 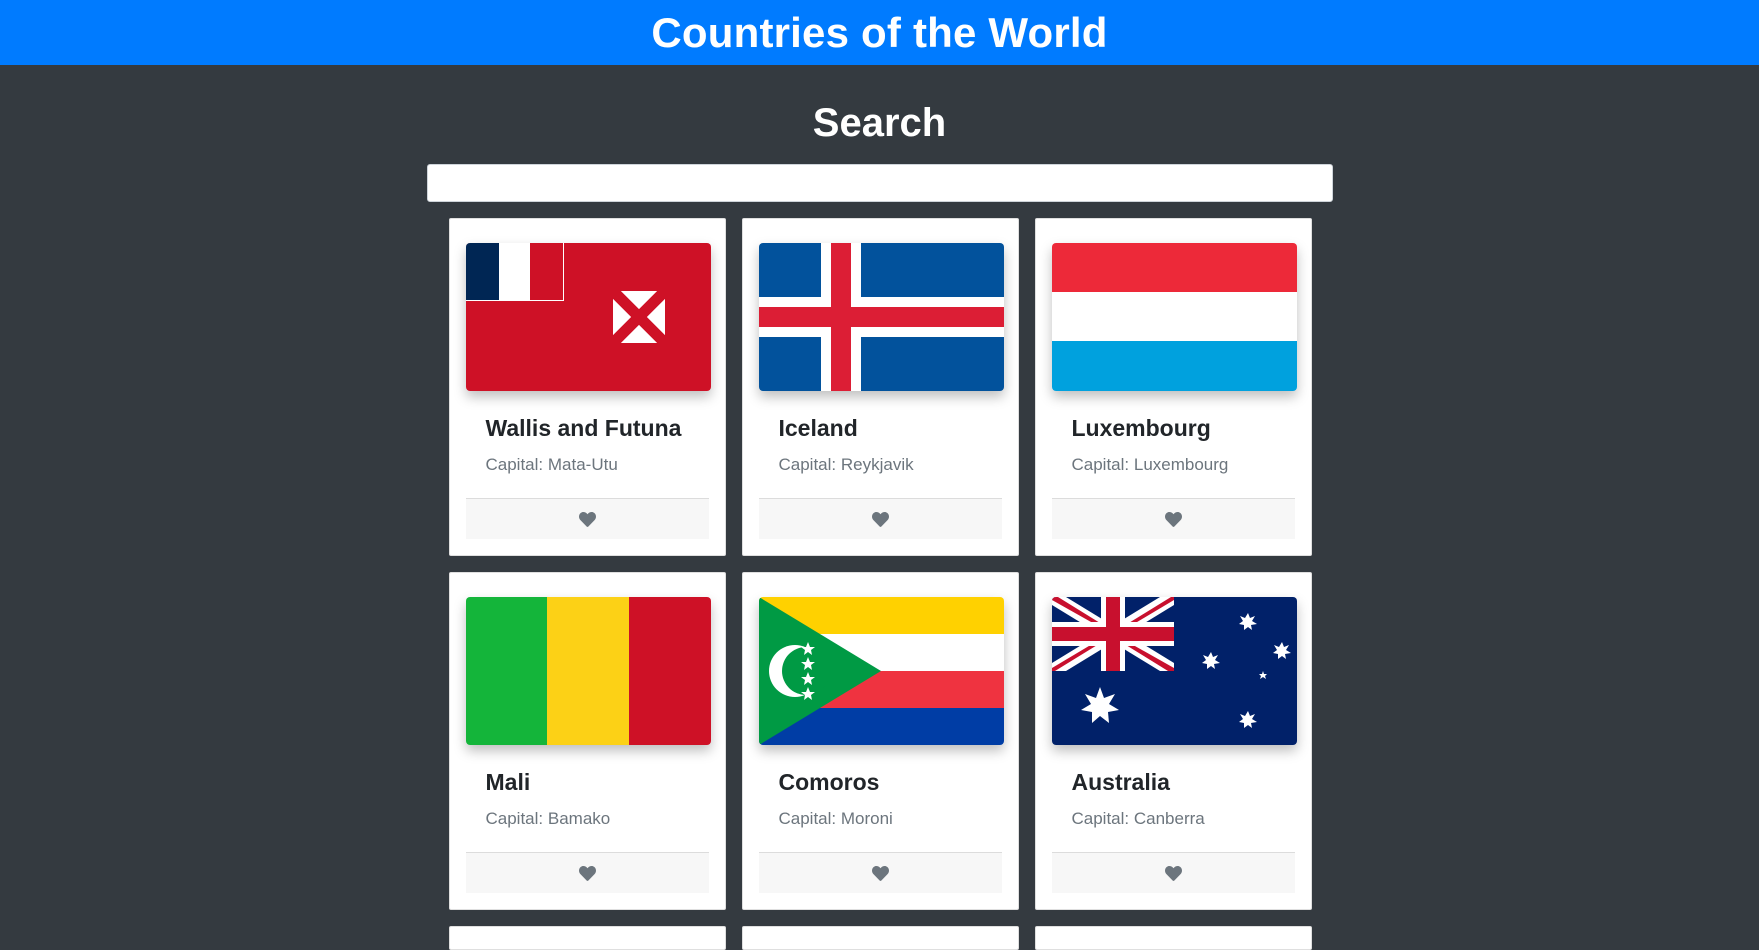 I want to click on search-container, so click(x=879, y=177).